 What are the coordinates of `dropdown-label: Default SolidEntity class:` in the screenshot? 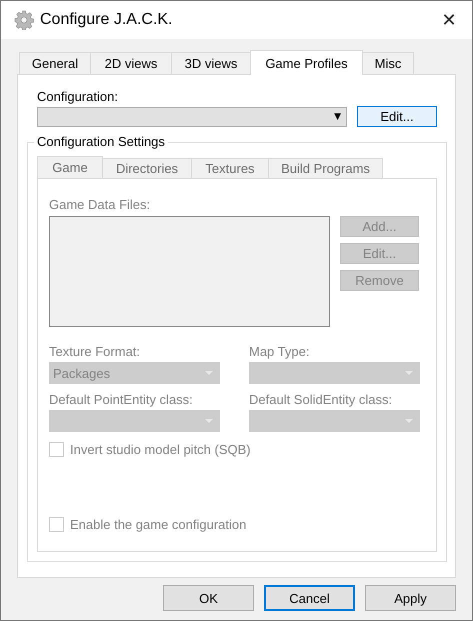 It's located at (321, 400).